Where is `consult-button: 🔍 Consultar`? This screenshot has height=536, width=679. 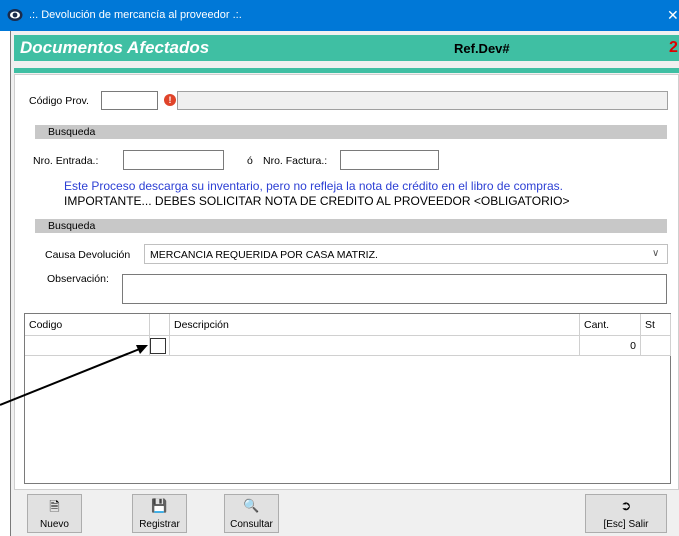 consult-button: 🔍 Consultar is located at coordinates (251, 513).